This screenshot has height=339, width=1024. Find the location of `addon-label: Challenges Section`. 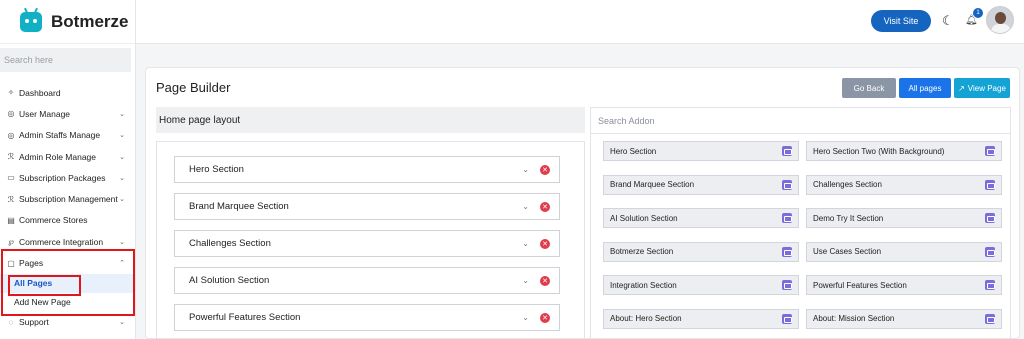

addon-label: Challenges Section is located at coordinates (847, 184).